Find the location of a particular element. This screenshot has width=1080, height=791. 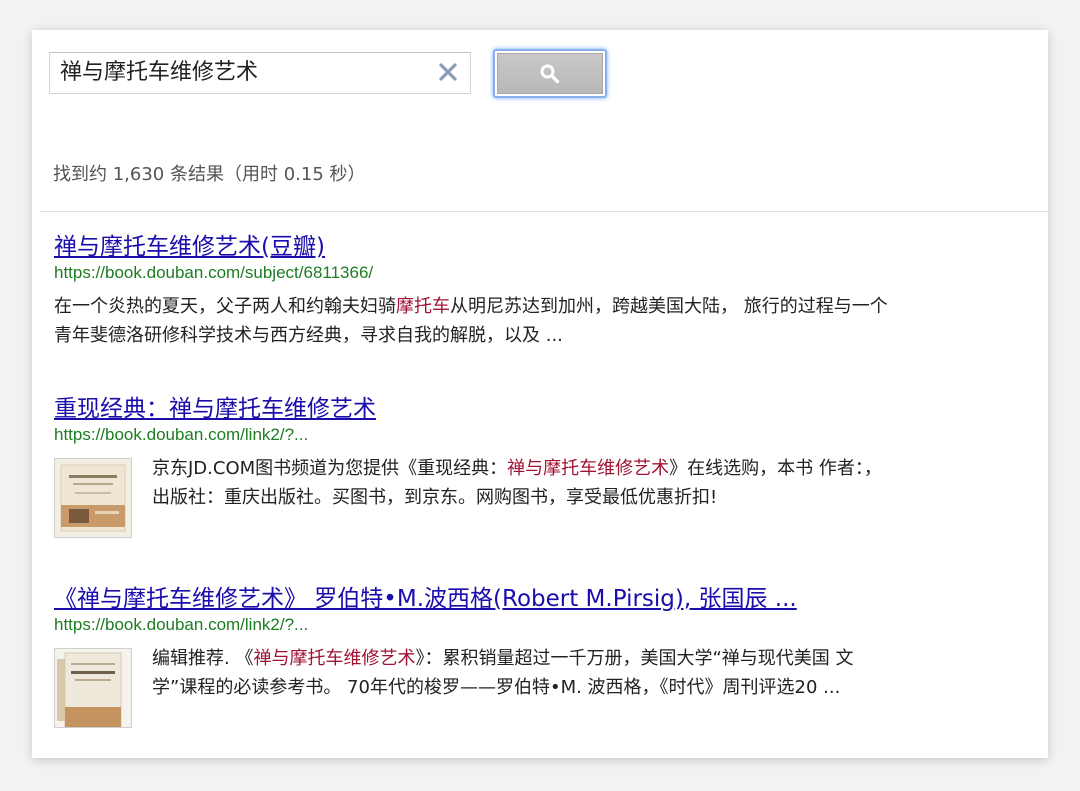

magnifier-icon is located at coordinates (550, 73).